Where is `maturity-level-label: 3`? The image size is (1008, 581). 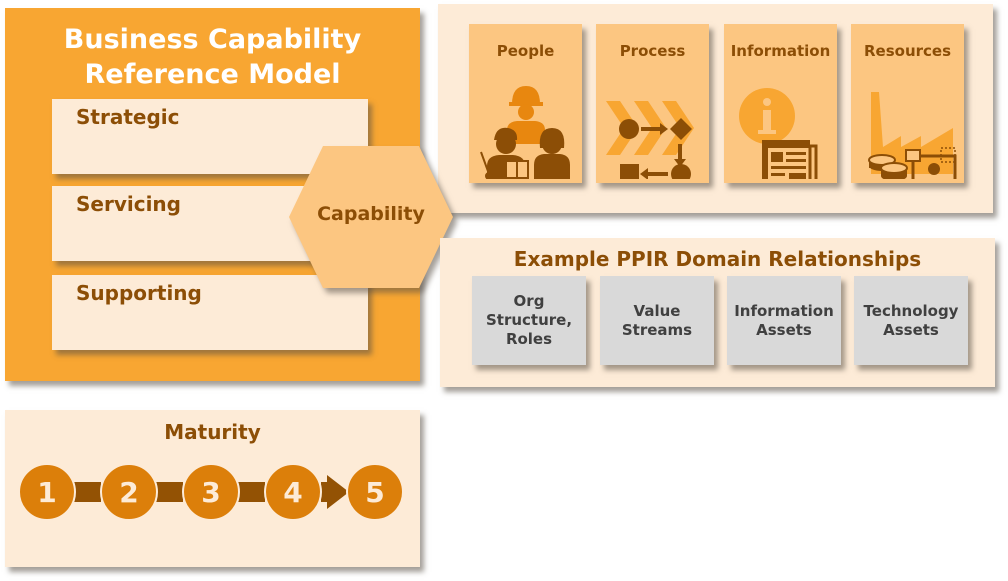
maturity-level-label: 3 is located at coordinates (210, 492).